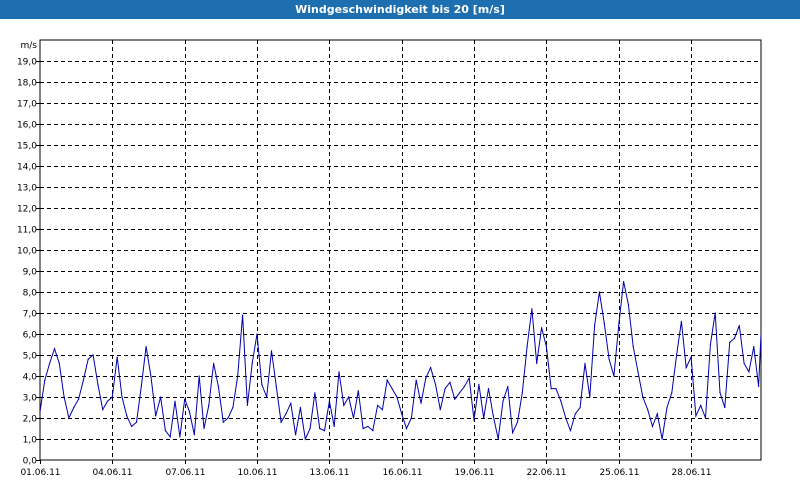 Image resolution: width=800 pixels, height=500 pixels. I want to click on y-tick-label: 6,0, so click(30, 336).